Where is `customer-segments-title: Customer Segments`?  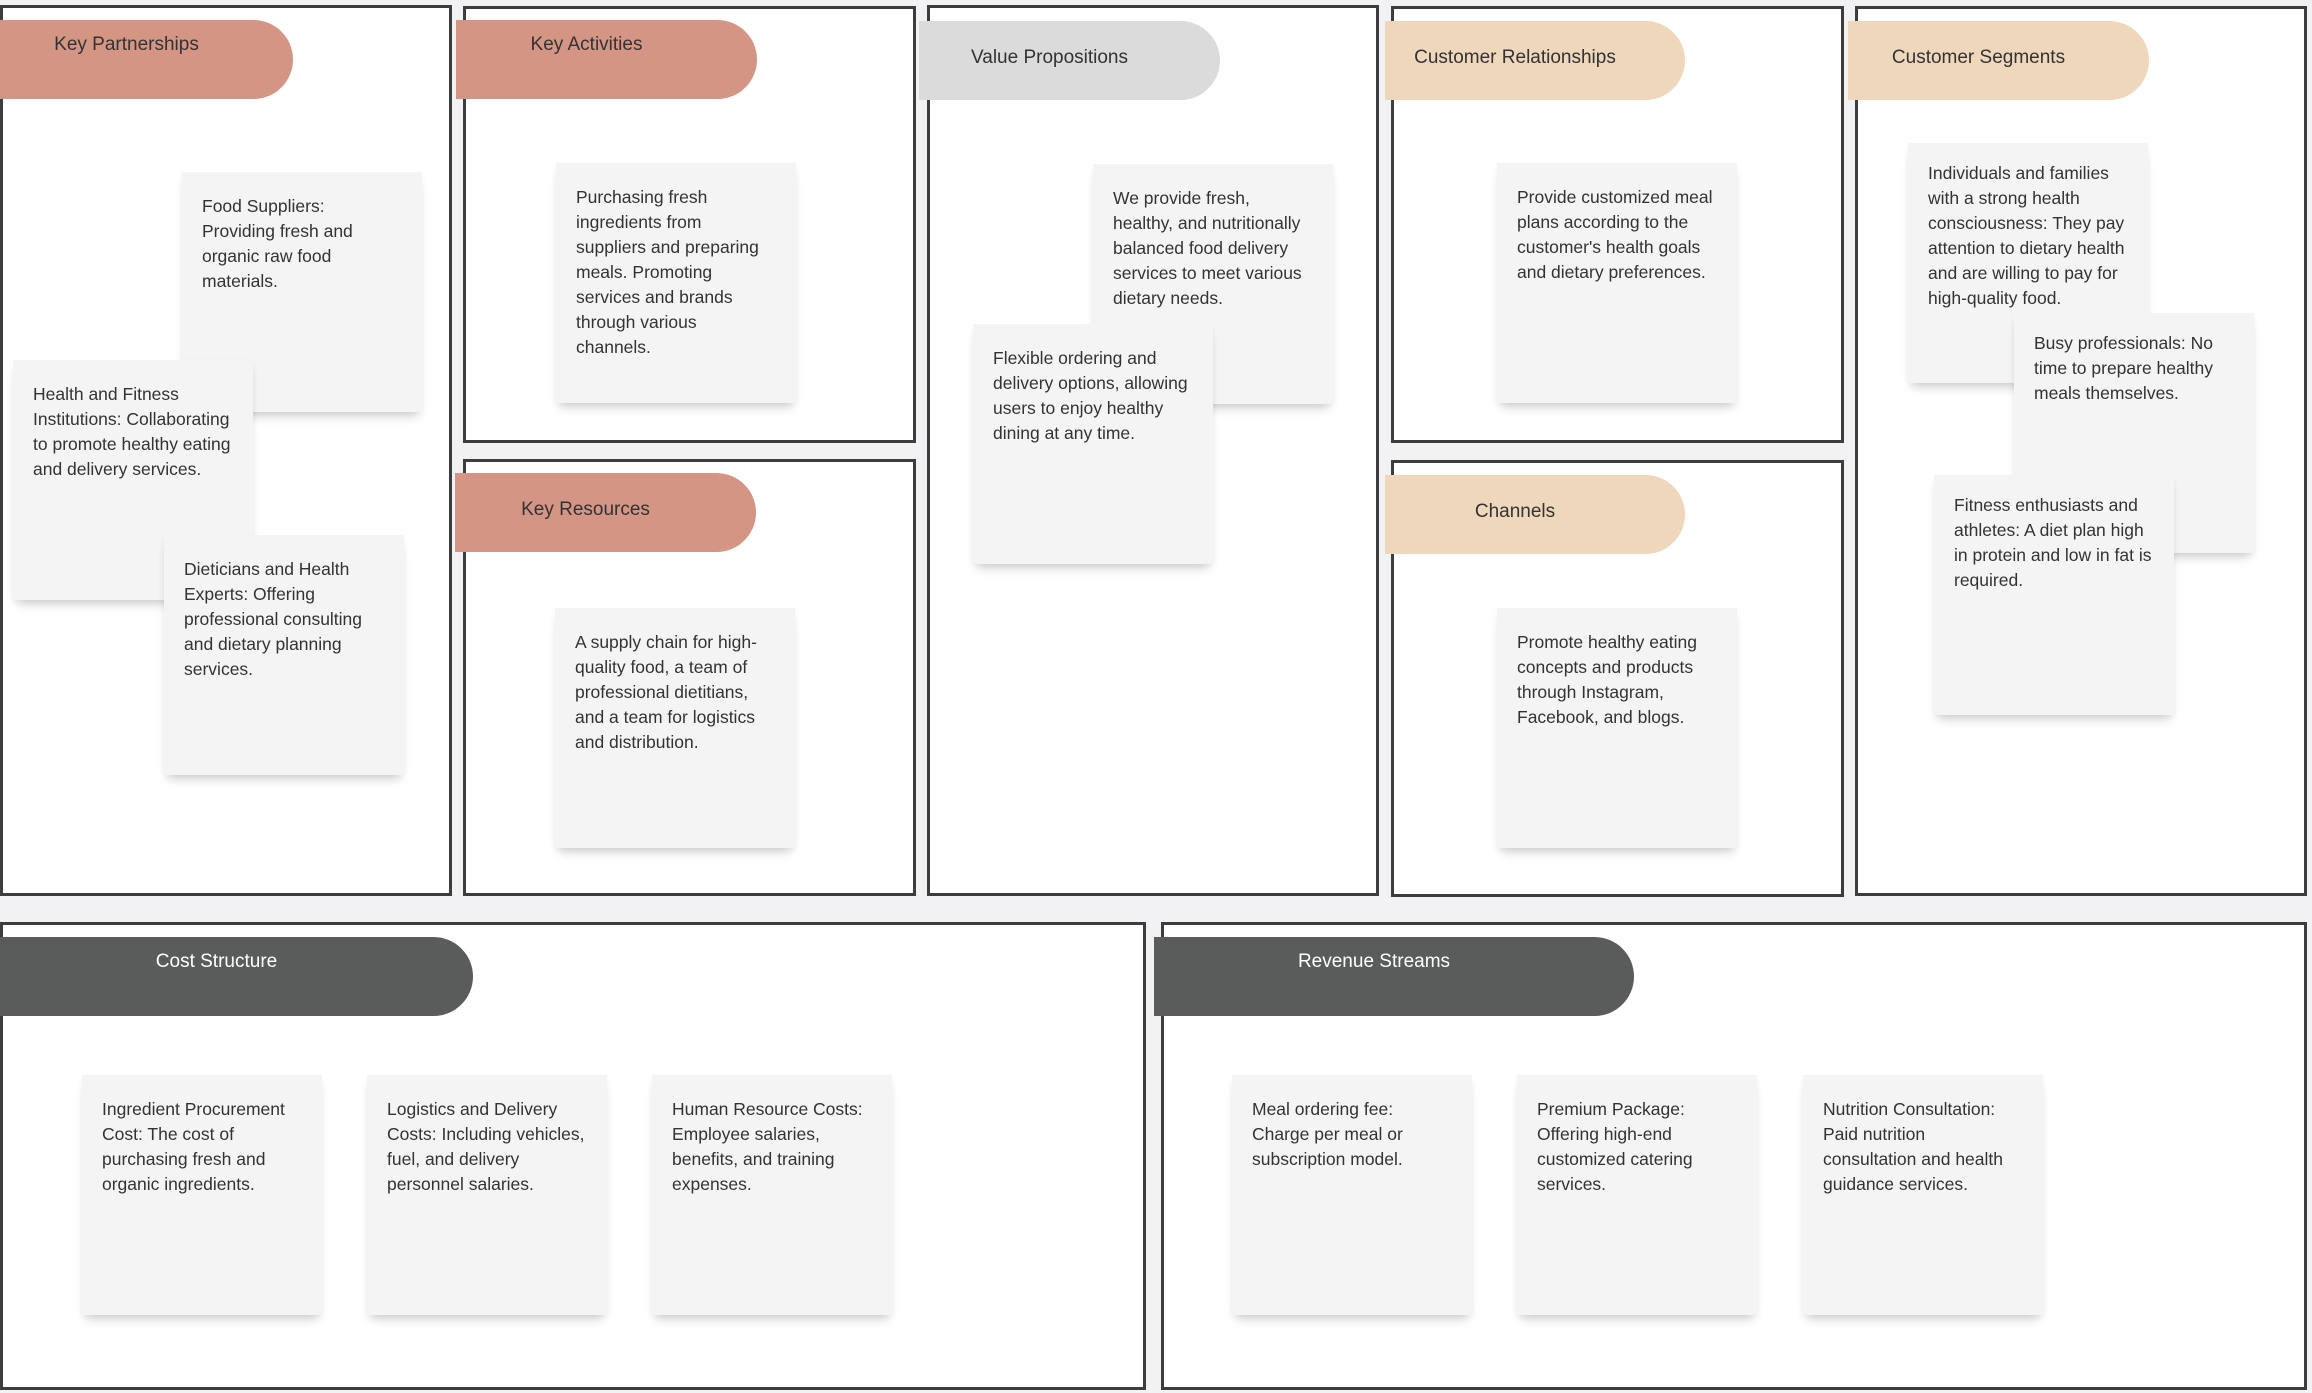 customer-segments-title: Customer Segments is located at coordinates (1978, 57).